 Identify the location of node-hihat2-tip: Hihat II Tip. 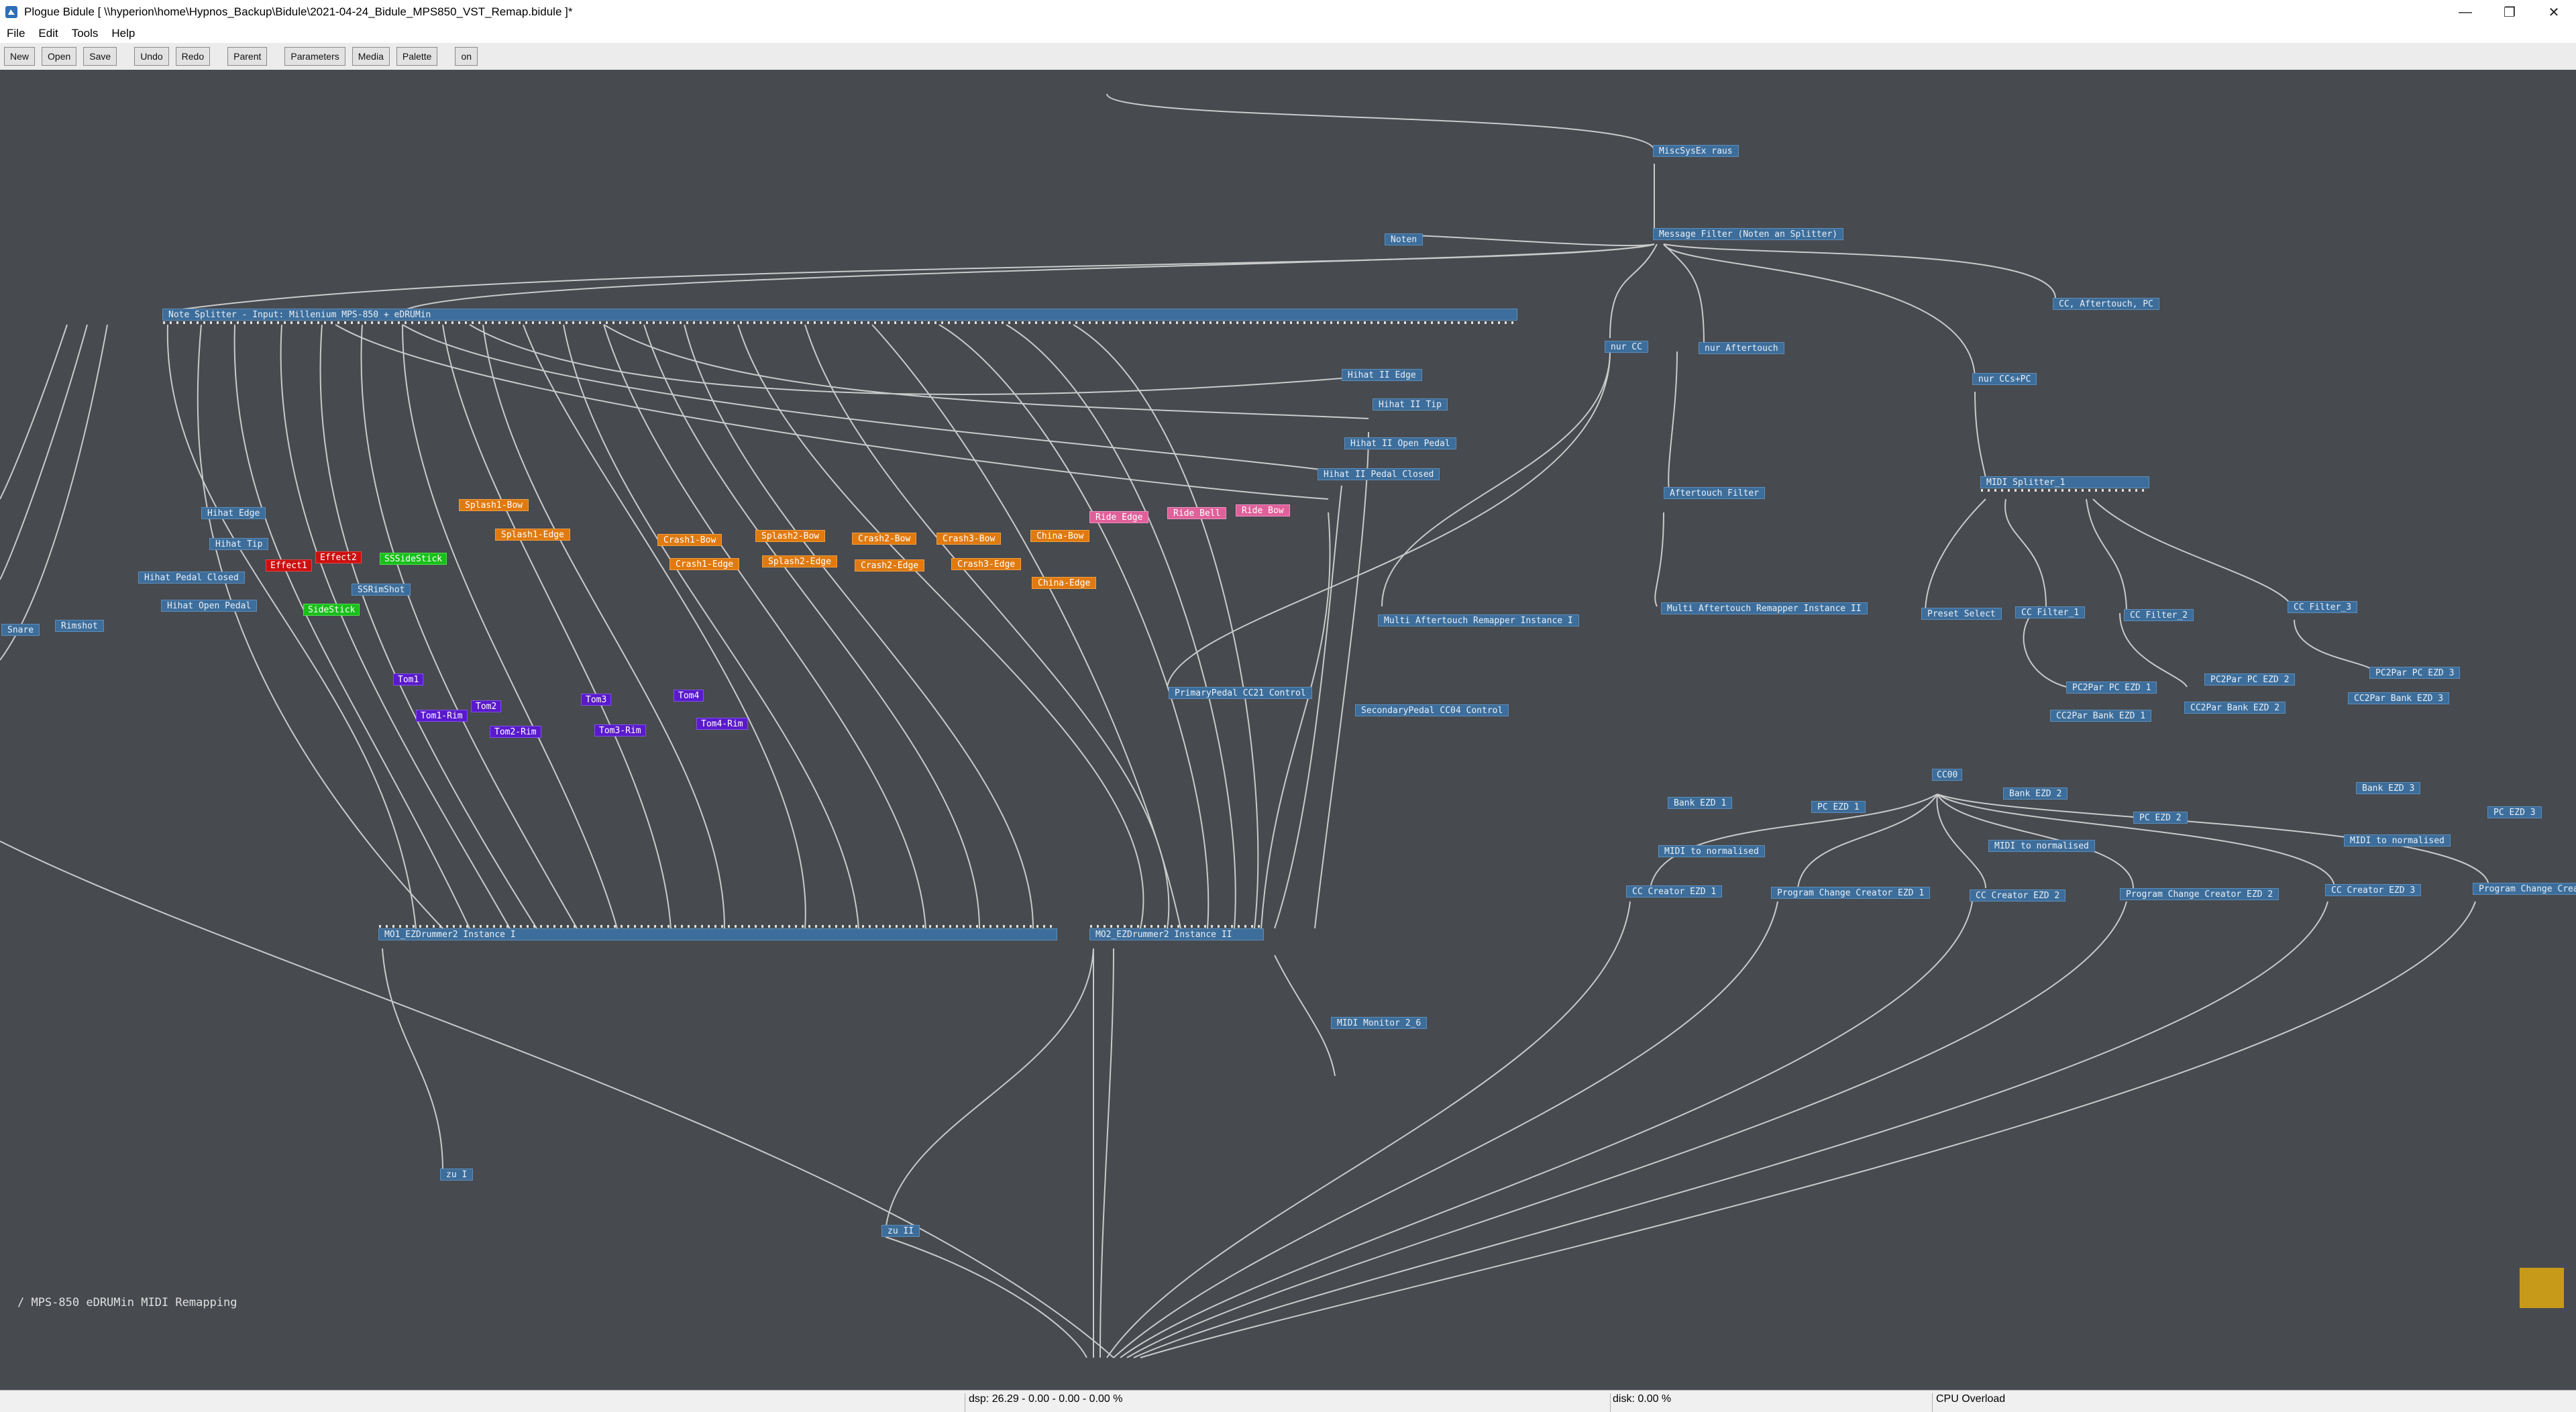
(1410, 404).